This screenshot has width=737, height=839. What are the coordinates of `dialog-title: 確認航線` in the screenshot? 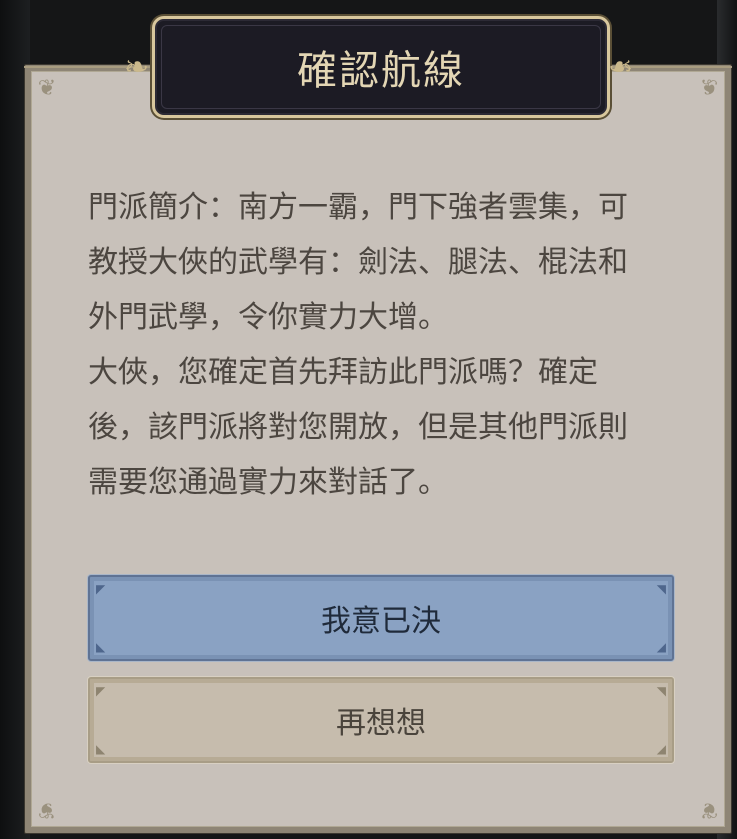 It's located at (381, 71).